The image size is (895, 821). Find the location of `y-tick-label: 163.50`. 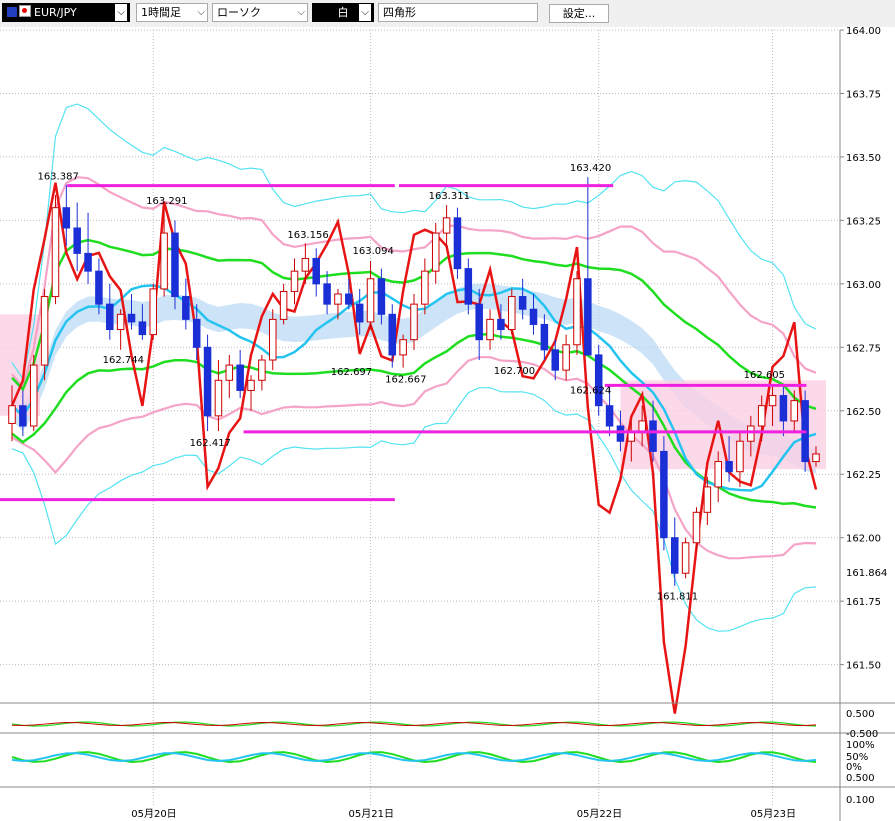

y-tick-label: 163.50 is located at coordinates (863, 158).